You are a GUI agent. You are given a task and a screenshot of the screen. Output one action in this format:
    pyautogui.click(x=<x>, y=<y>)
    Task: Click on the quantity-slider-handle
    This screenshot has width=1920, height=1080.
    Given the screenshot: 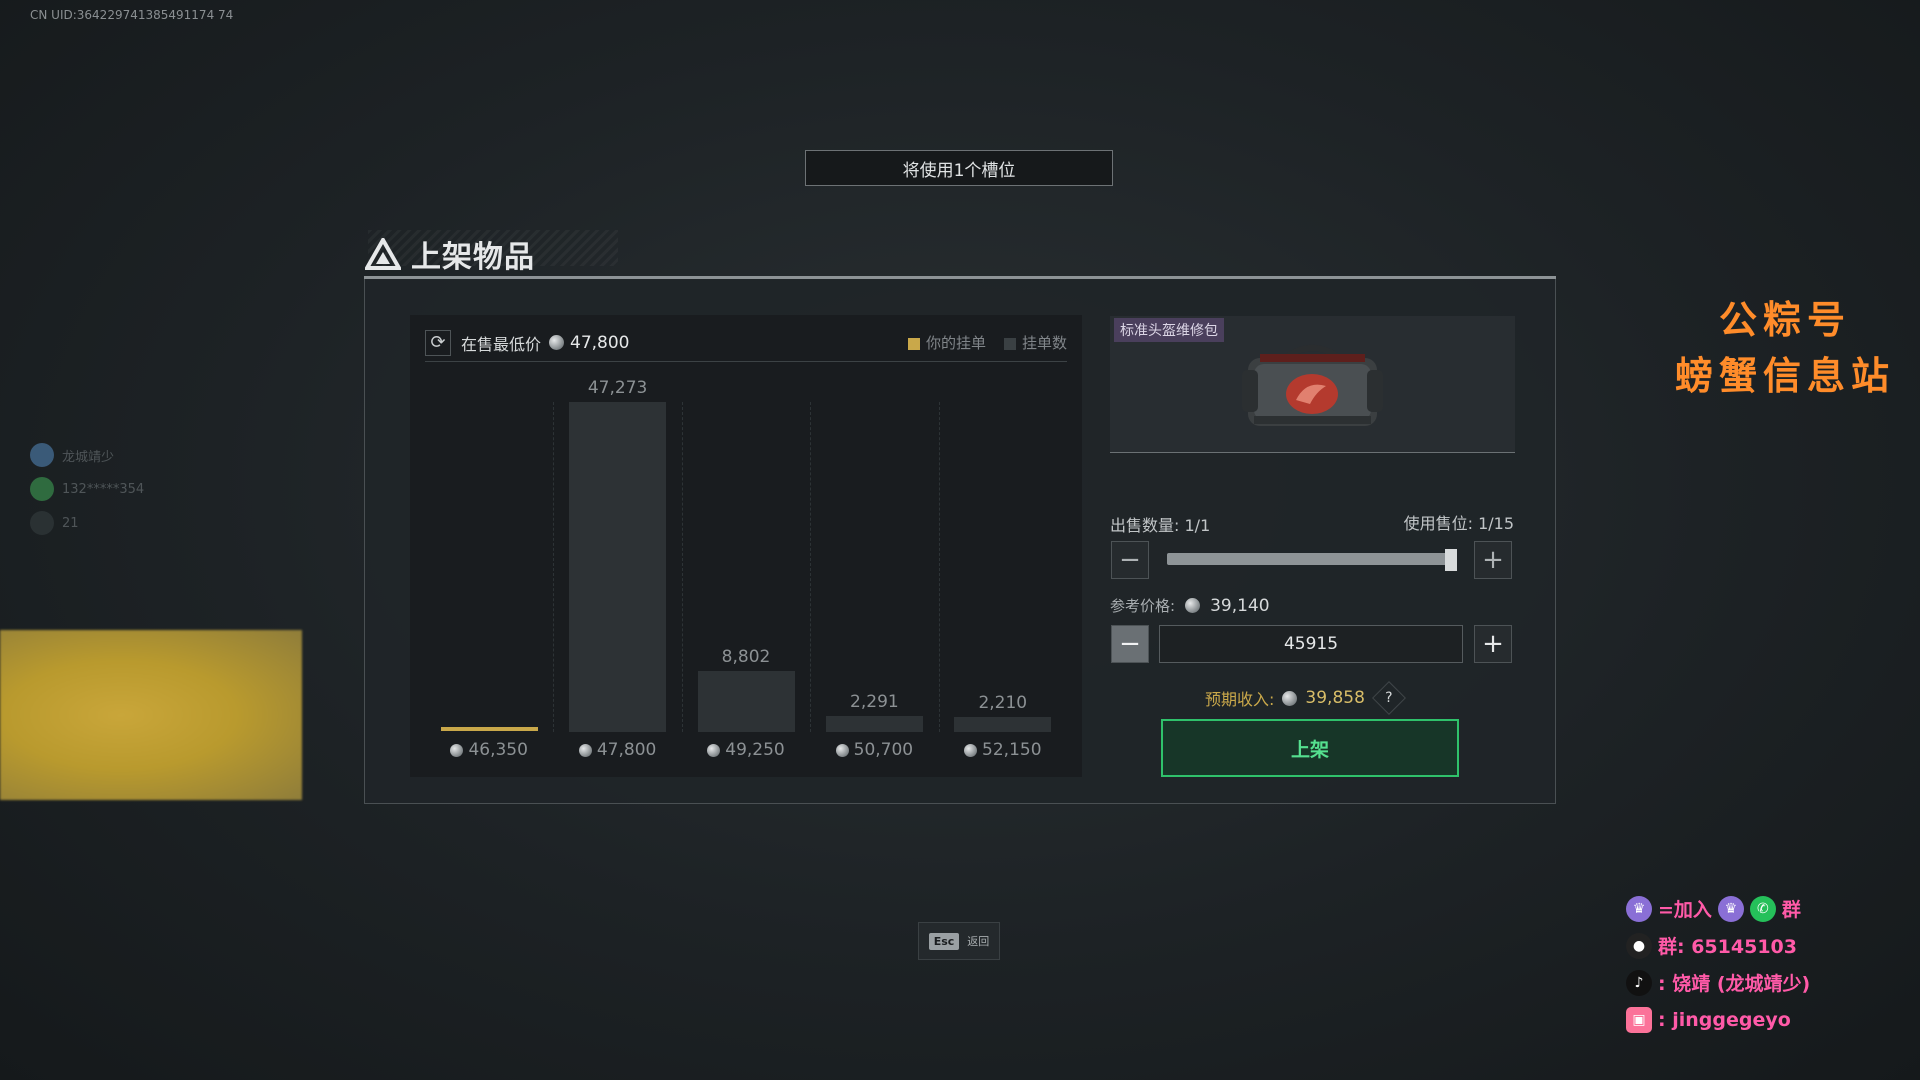 What is the action you would take?
    pyautogui.click(x=1451, y=560)
    